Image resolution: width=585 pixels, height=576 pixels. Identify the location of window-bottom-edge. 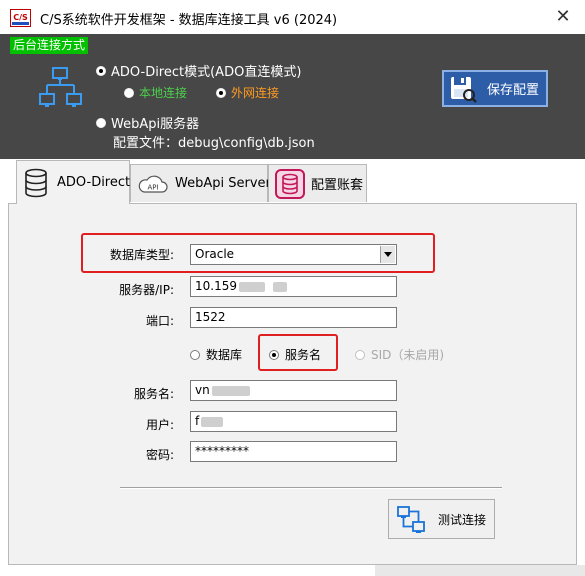
(480, 570).